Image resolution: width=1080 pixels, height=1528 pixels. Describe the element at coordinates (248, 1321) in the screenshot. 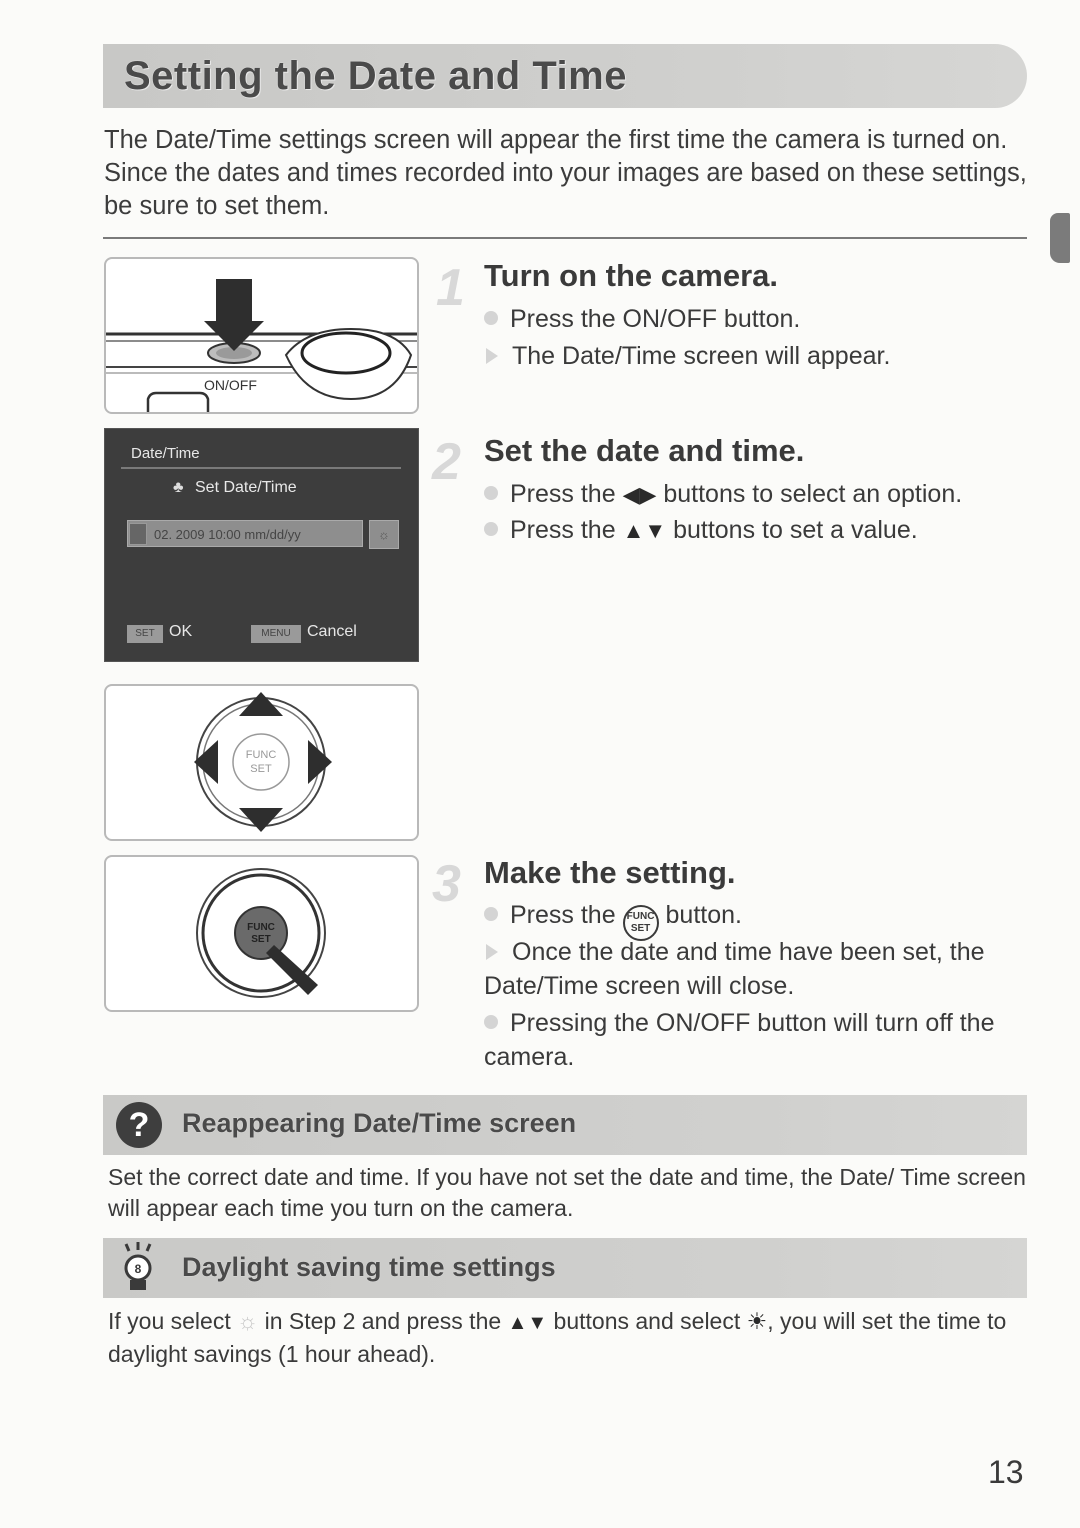

I see `dst-off-icon: ☼` at that location.